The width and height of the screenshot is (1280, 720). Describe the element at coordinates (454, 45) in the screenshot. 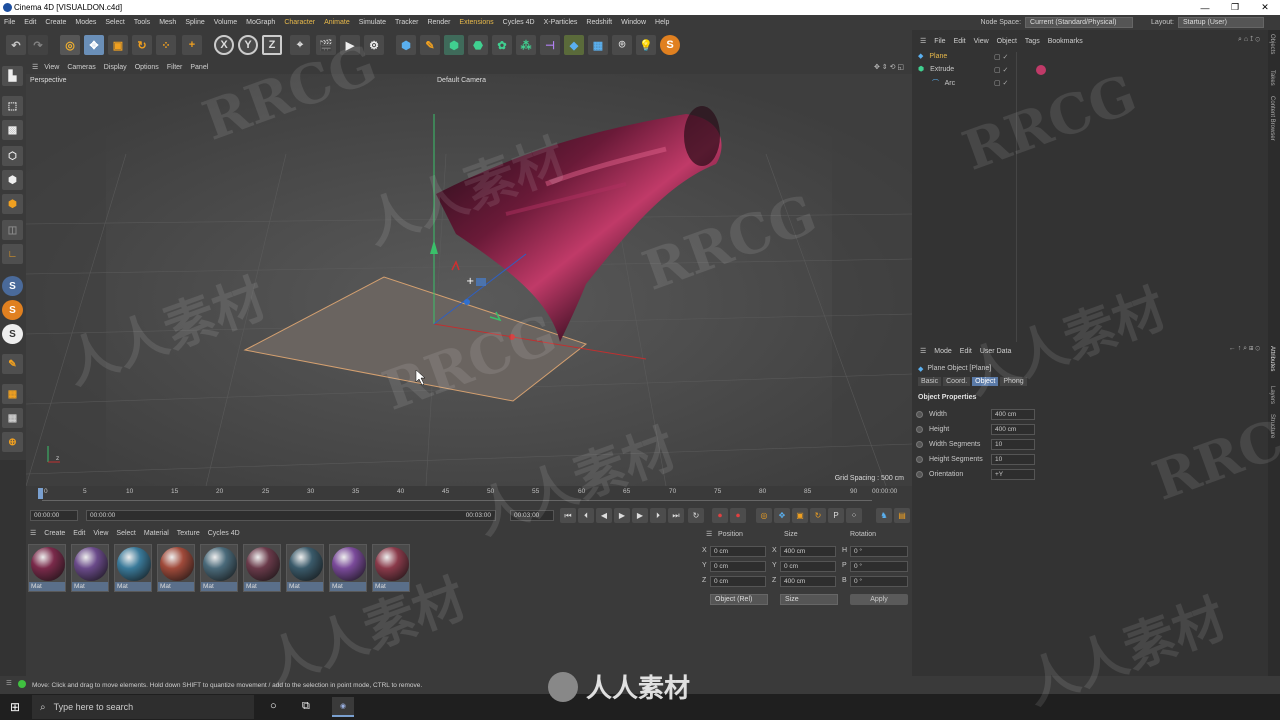

I see `subdivision-icon: ⬢` at that location.